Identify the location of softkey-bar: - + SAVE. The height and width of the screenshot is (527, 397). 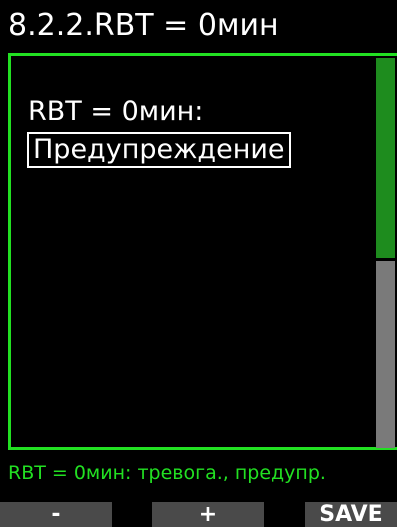
(198, 514).